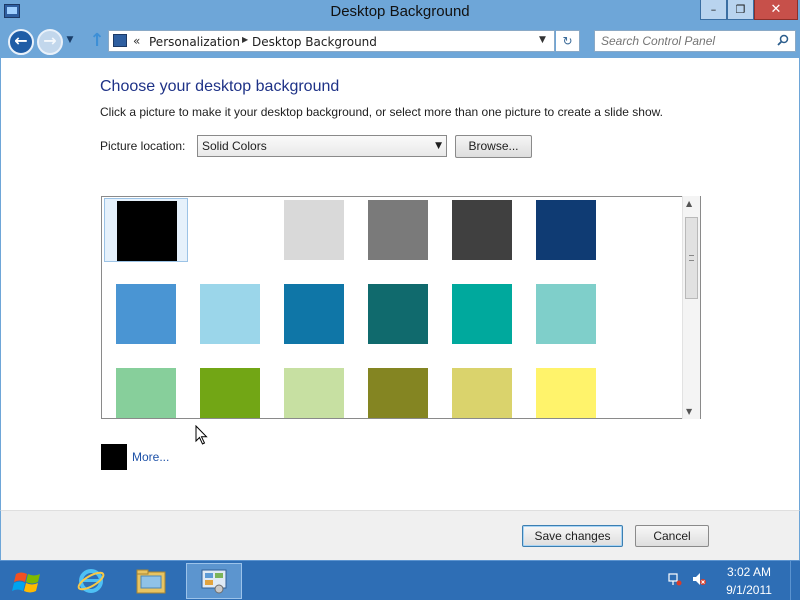  I want to click on more-color-swatch, so click(114, 457).